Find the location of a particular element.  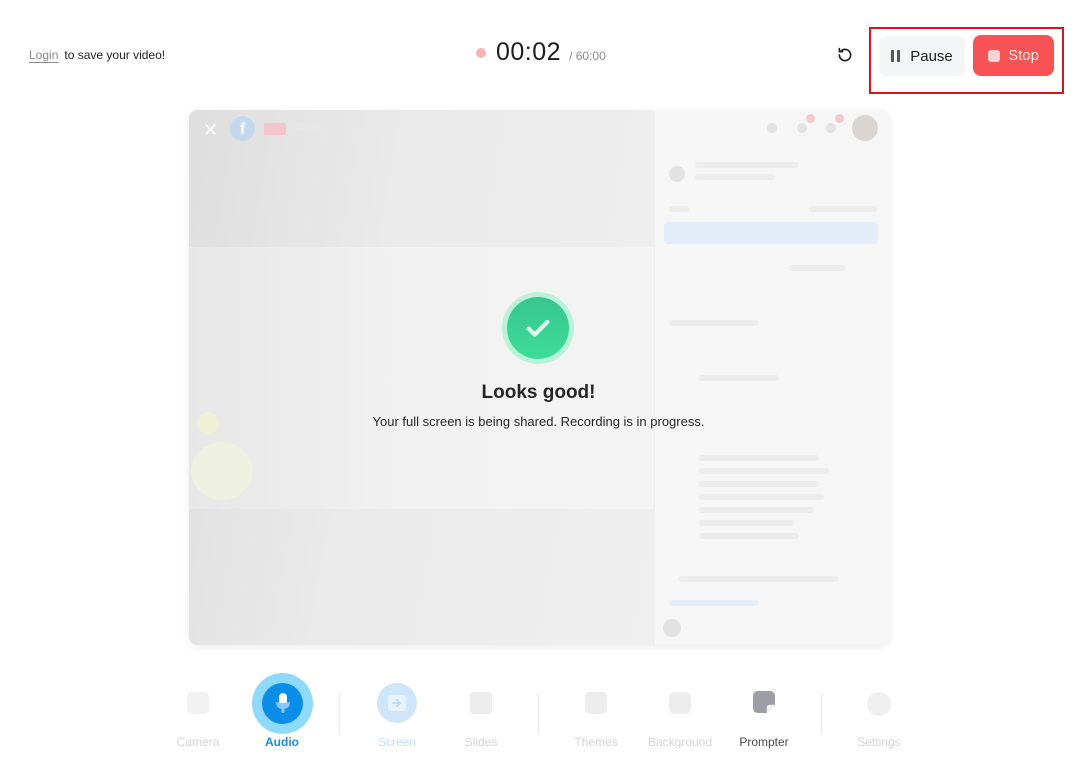

toolbar-screen-button is located at coordinates (397, 703).